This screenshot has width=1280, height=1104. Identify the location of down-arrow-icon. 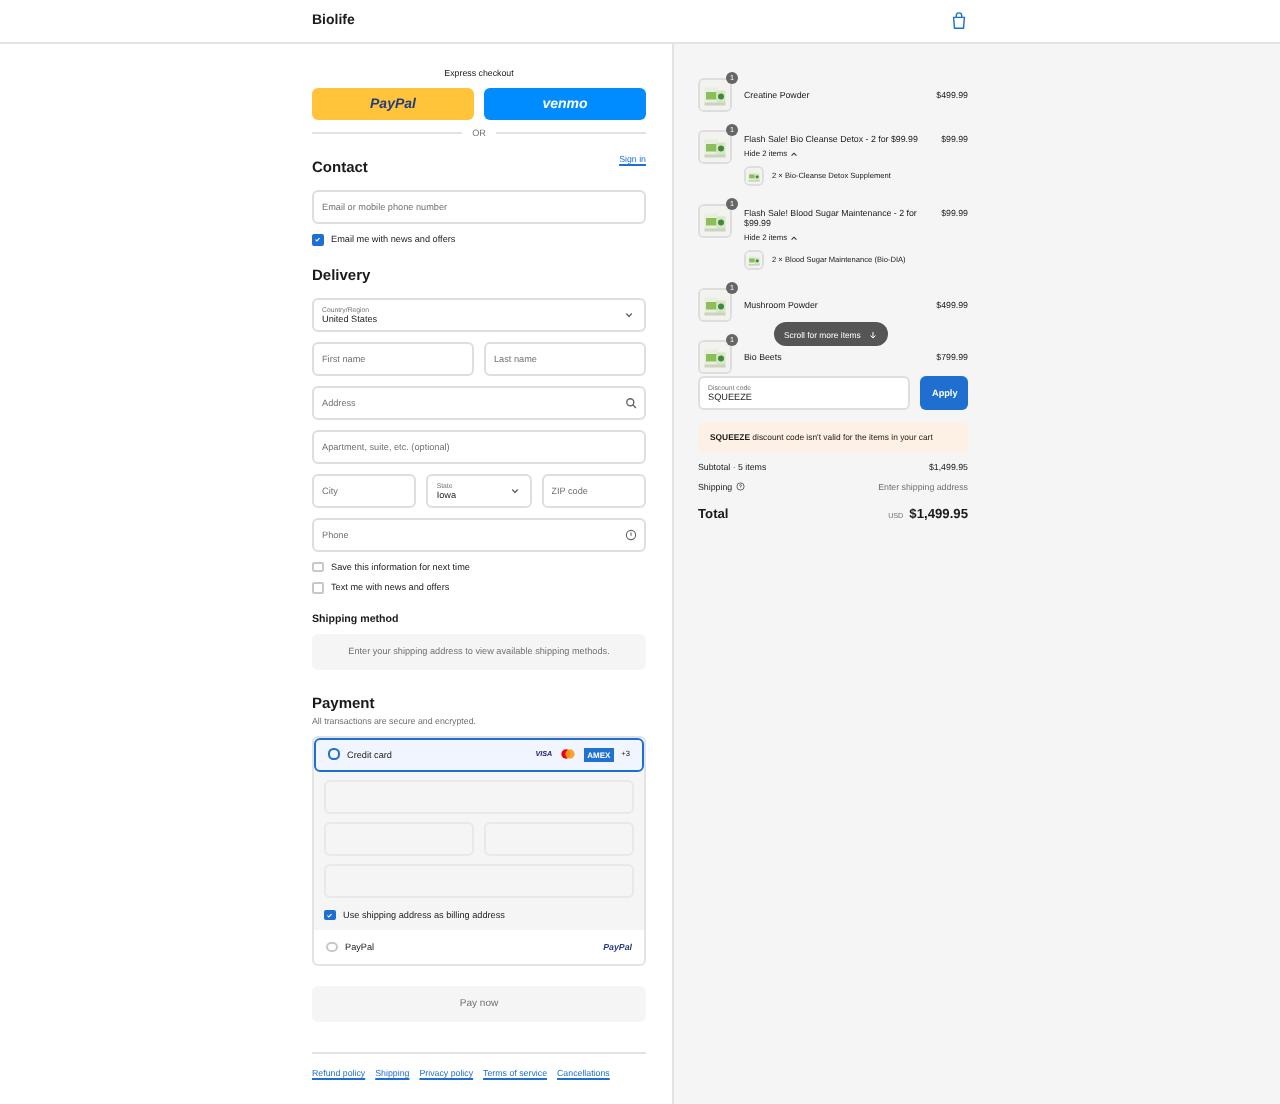
(873, 334).